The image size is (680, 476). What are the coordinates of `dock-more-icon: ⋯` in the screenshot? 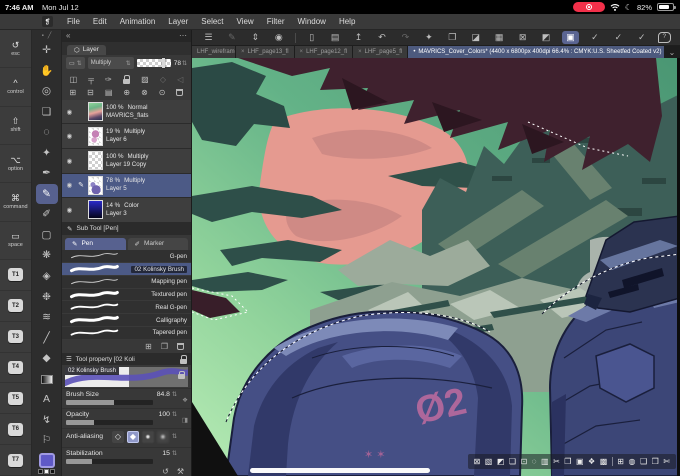 It's located at (183, 35).